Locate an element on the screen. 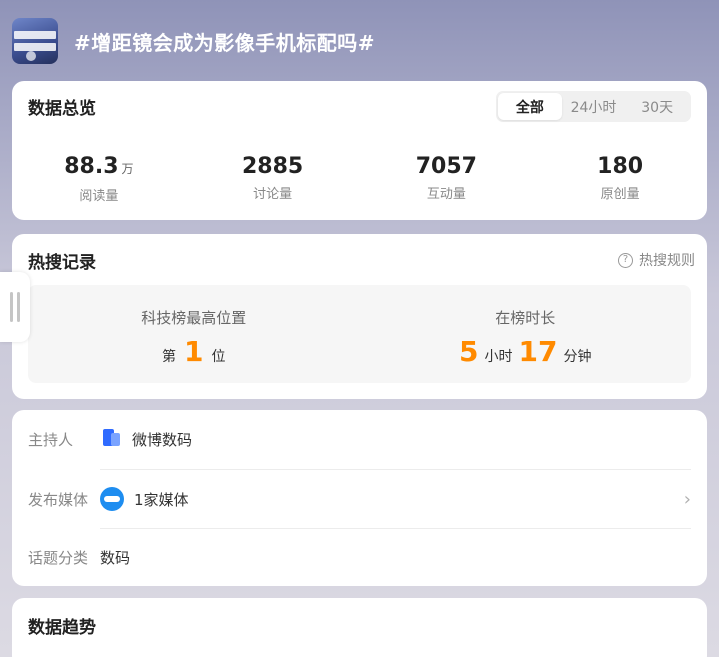  weibo-digital-icon is located at coordinates (111, 439).